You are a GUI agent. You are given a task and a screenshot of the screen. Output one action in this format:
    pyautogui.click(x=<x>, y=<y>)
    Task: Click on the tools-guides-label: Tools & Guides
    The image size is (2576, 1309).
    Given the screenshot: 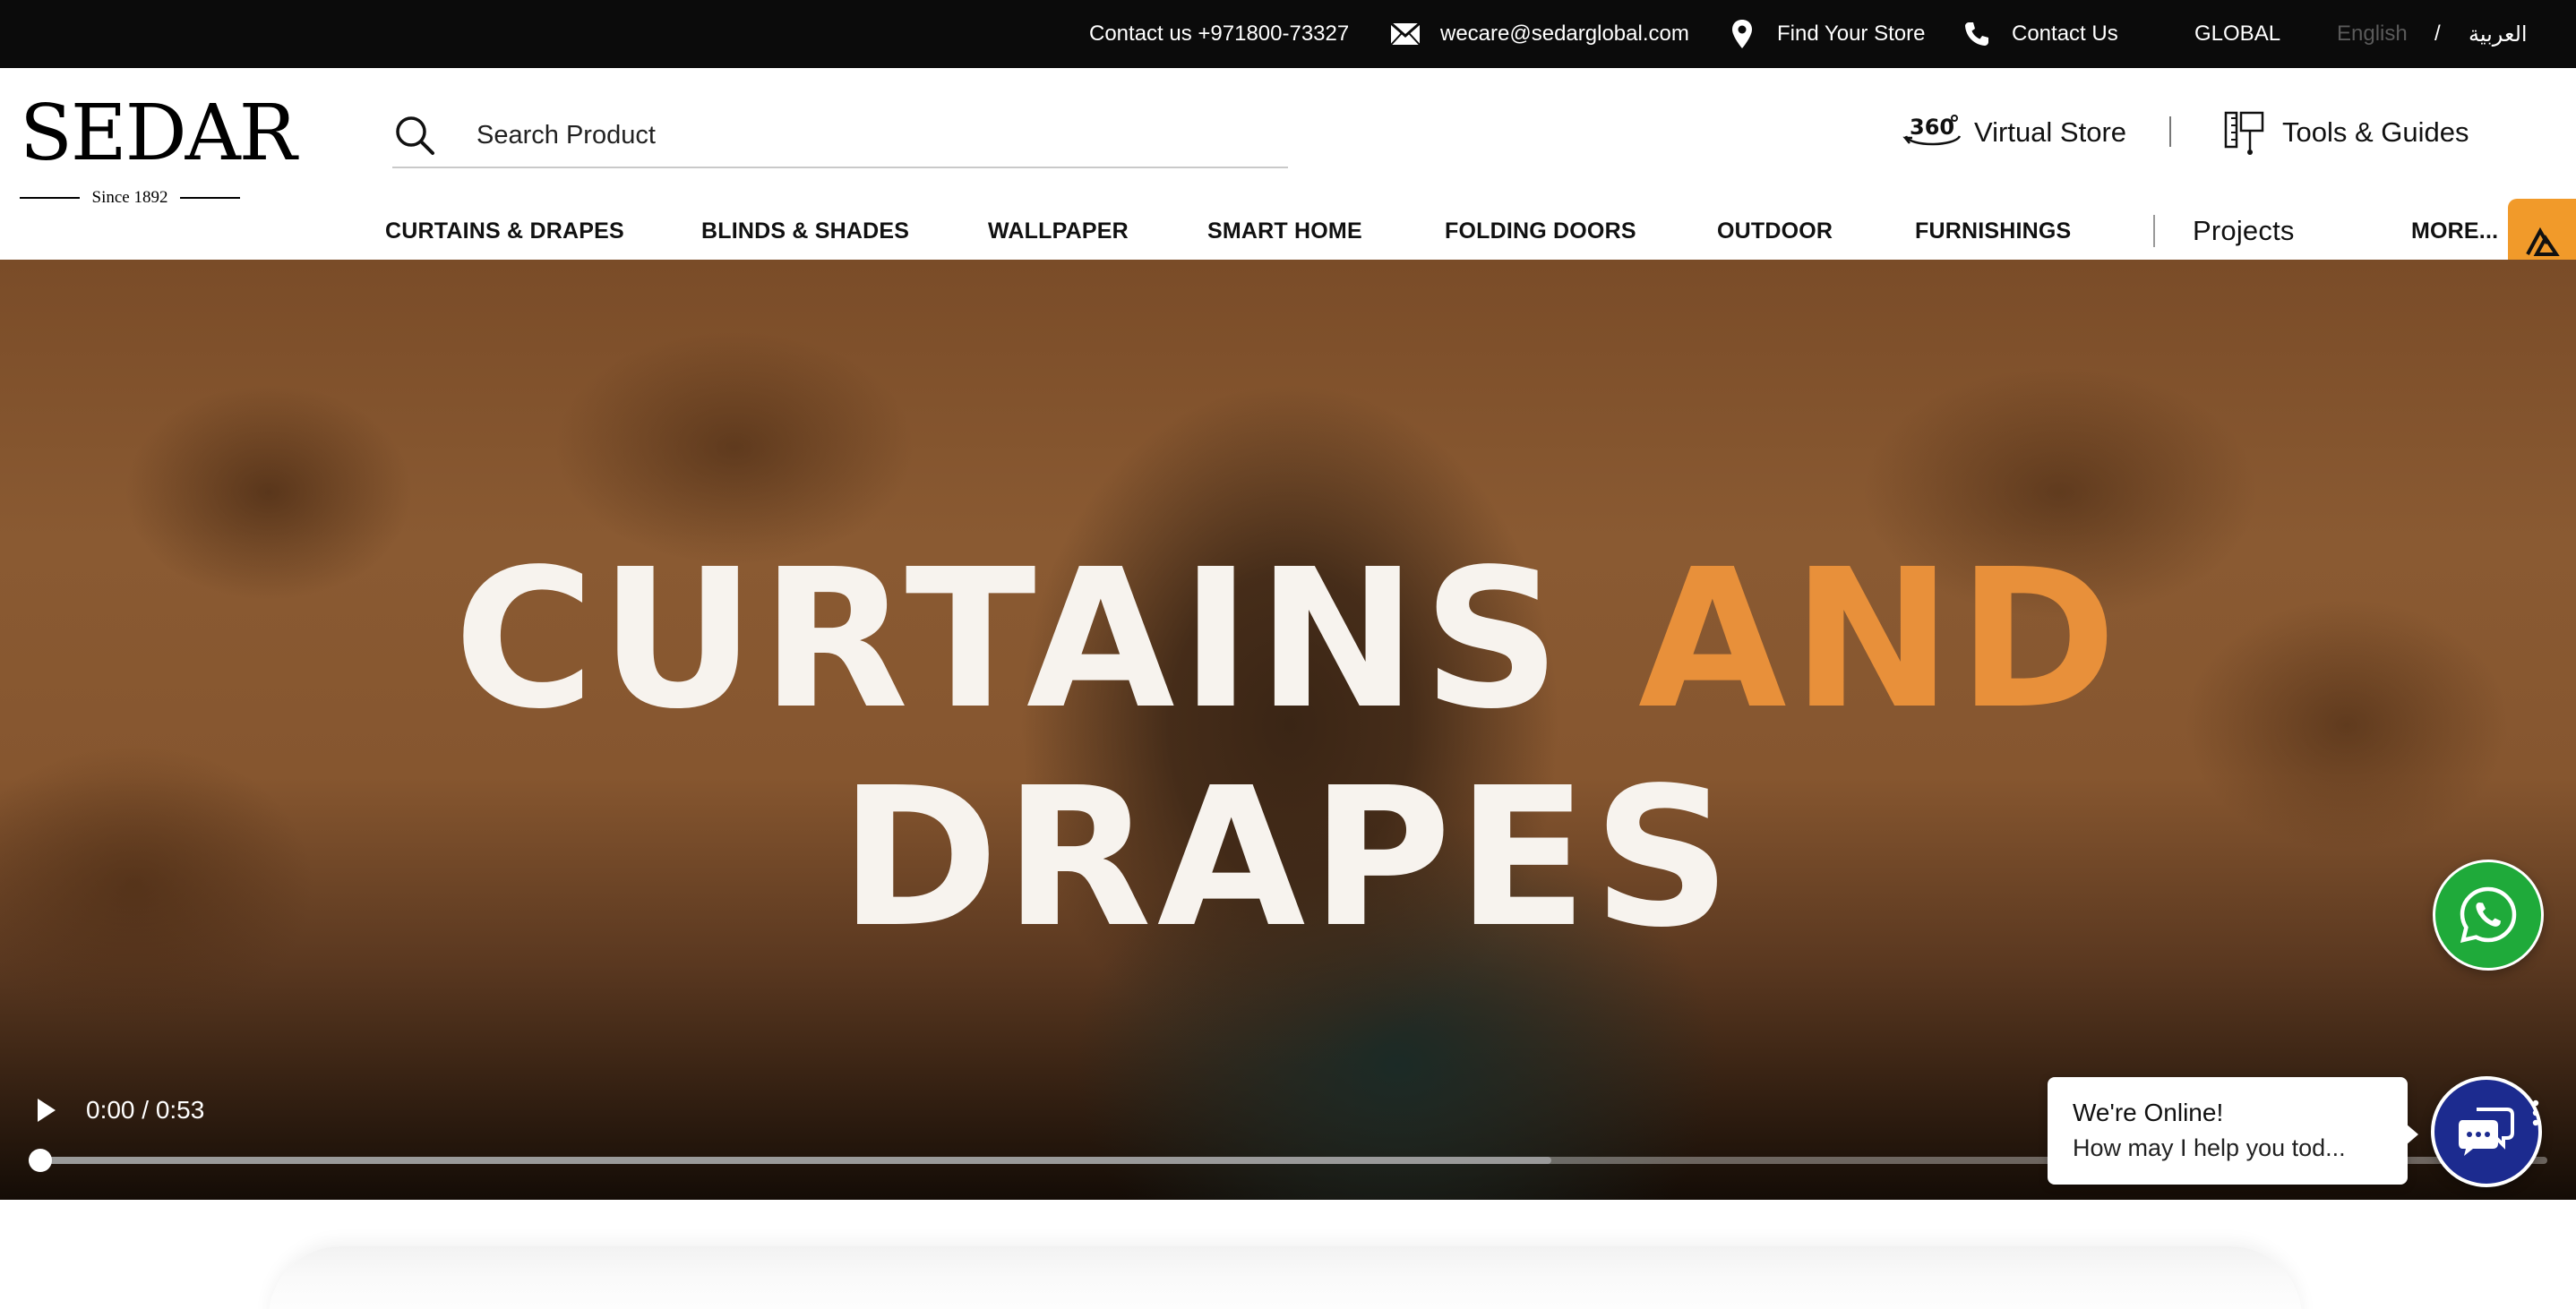 What is the action you would take?
    pyautogui.click(x=2375, y=132)
    